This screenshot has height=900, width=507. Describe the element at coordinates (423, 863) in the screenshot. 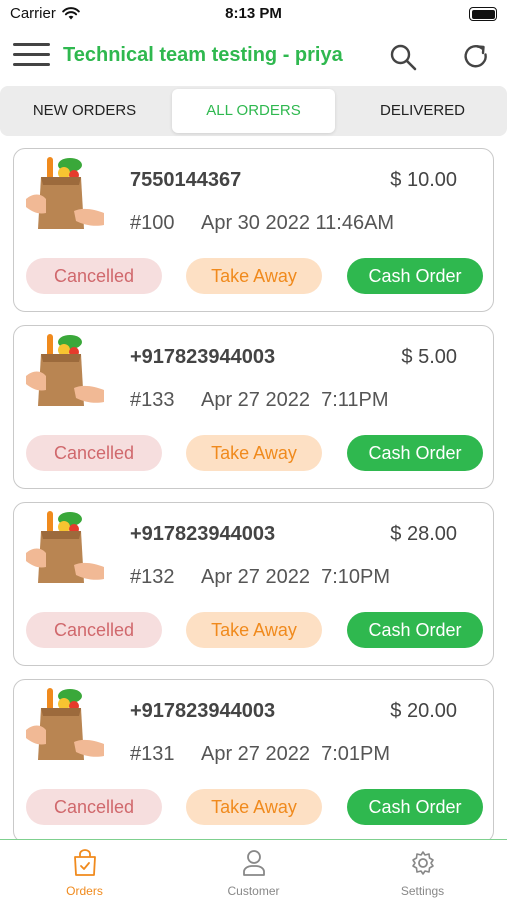

I see `settings-gear-icon` at that location.